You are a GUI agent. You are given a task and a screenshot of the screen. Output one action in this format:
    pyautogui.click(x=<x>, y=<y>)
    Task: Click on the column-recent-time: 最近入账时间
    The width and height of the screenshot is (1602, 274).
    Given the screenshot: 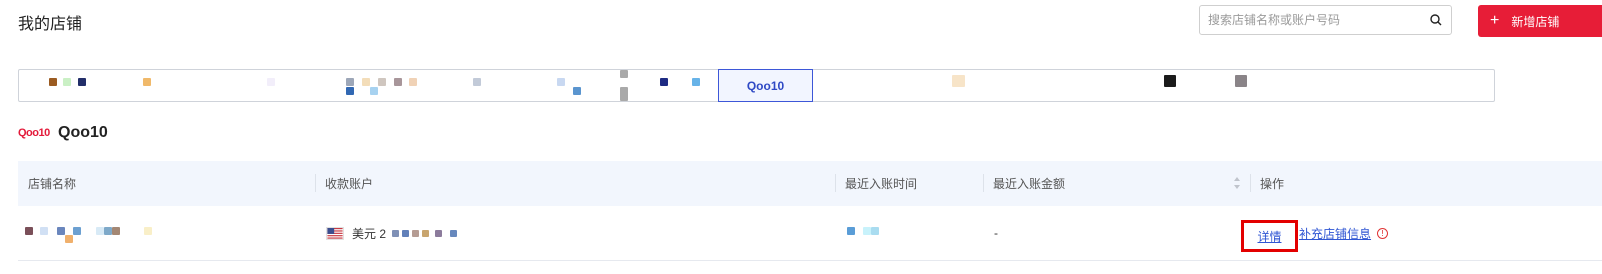 What is the action you would take?
    pyautogui.click(x=881, y=184)
    